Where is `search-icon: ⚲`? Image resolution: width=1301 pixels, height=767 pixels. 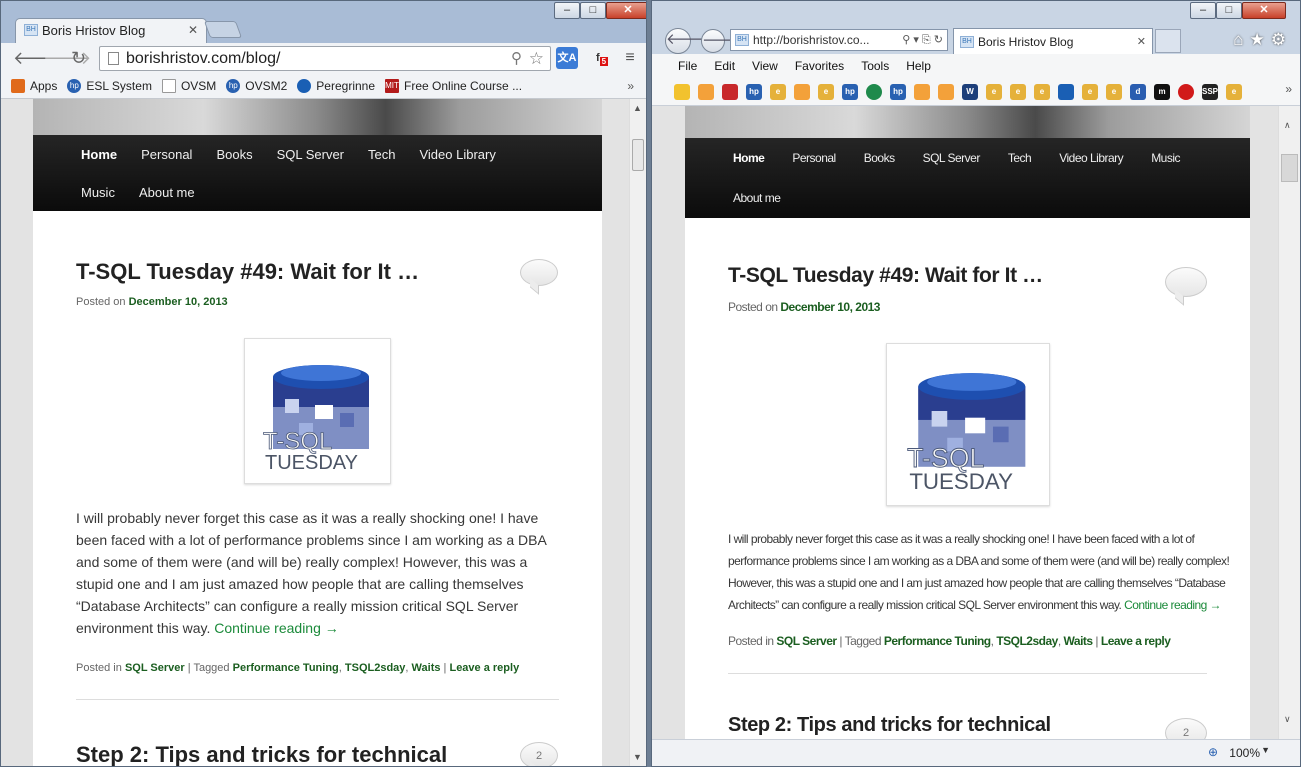 search-icon: ⚲ is located at coordinates (516, 58).